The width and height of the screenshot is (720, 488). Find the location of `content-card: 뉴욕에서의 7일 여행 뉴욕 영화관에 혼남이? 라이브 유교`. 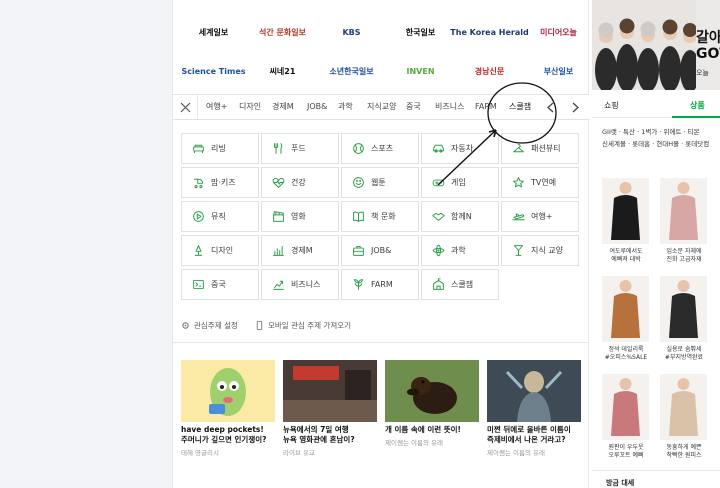

content-card: 뉴욕에서의 7일 여행 뉴욕 영화관에 혼남이? 라이브 유교 is located at coordinates (330, 408).